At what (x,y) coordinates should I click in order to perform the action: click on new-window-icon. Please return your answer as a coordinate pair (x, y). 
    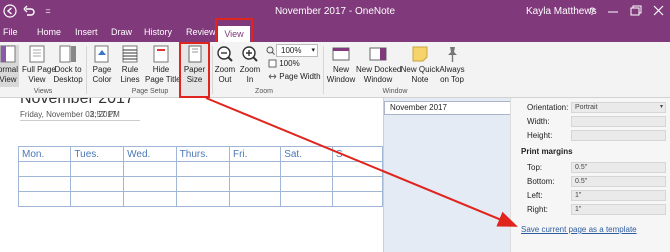
    Looking at the image, I should click on (341, 54).